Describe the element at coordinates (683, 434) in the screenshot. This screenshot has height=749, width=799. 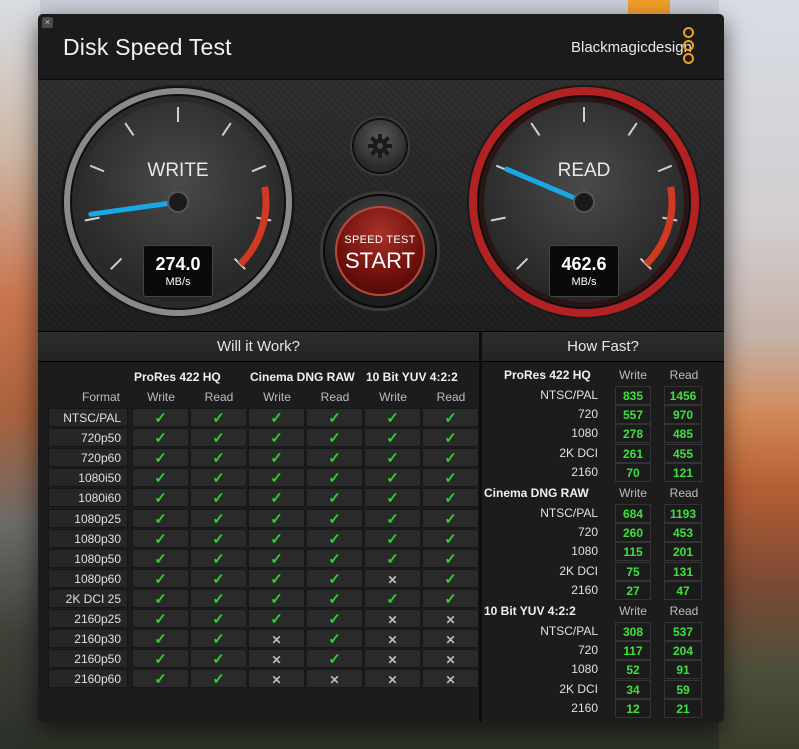
I see `hf-read-value: 485` at that location.